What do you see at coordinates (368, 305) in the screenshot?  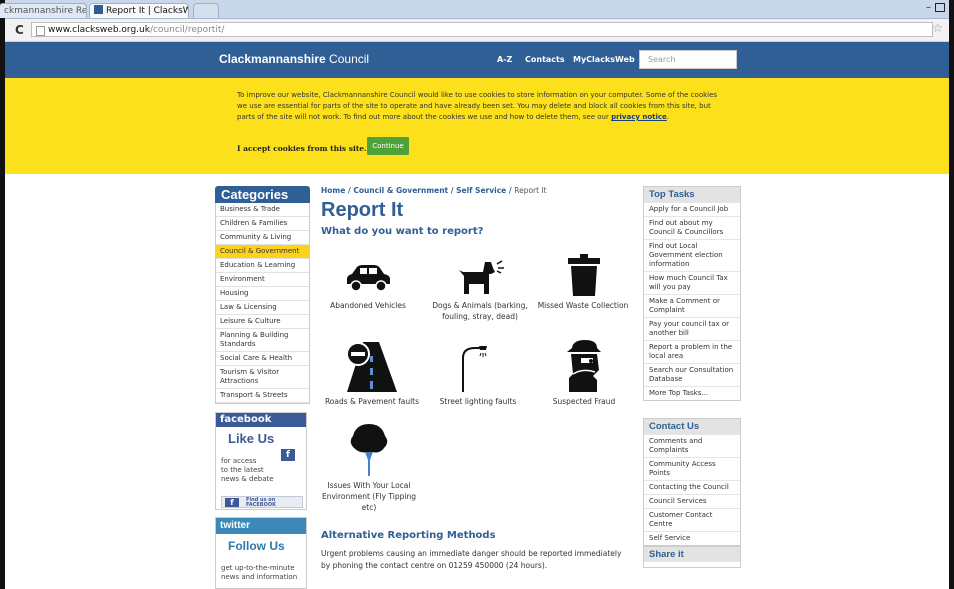 I see `report-label: Abandoned Vehicles` at bounding box center [368, 305].